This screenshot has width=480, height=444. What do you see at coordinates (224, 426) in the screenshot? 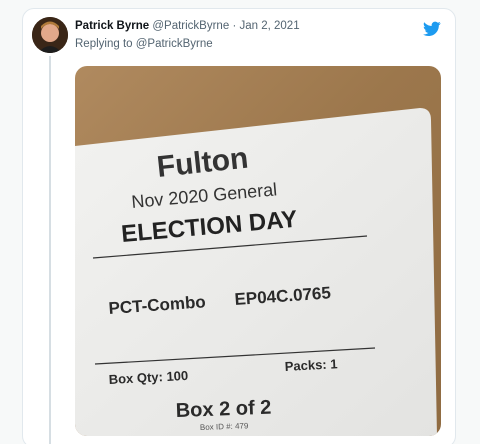
I see `label-box-id: Box ID #: 479` at bounding box center [224, 426].